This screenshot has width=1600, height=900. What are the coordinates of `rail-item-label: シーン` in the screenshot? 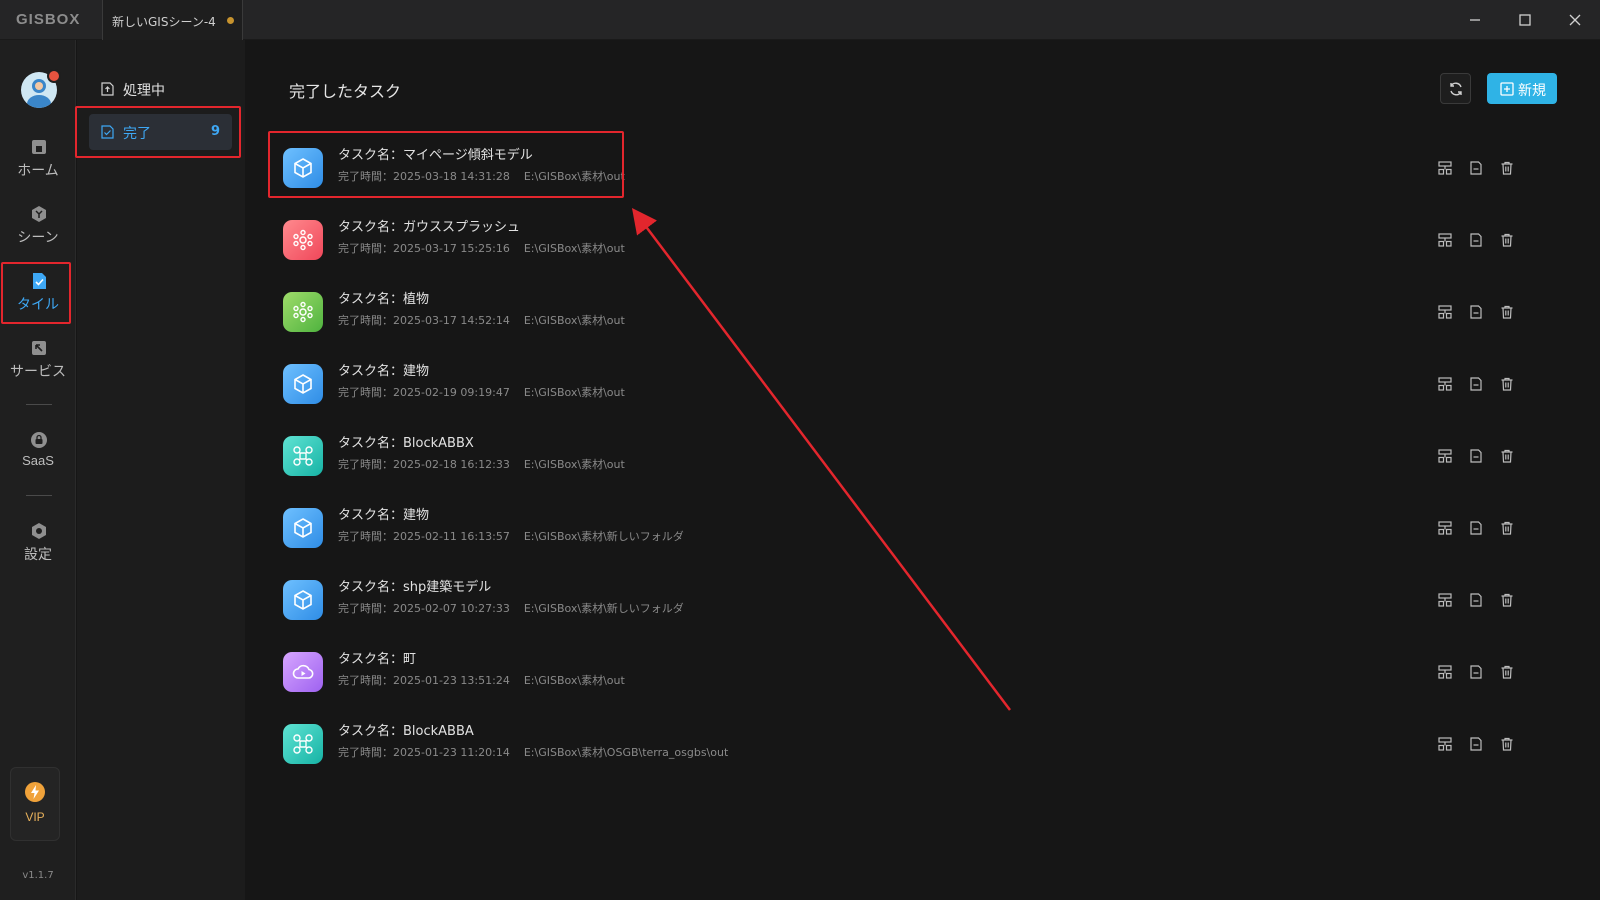 It's located at (38, 238).